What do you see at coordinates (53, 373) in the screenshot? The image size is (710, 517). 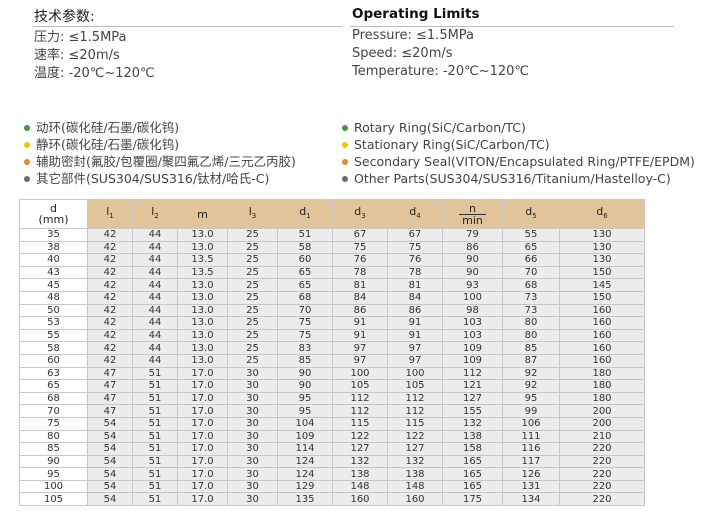 I see `table-cell-d: 63` at bounding box center [53, 373].